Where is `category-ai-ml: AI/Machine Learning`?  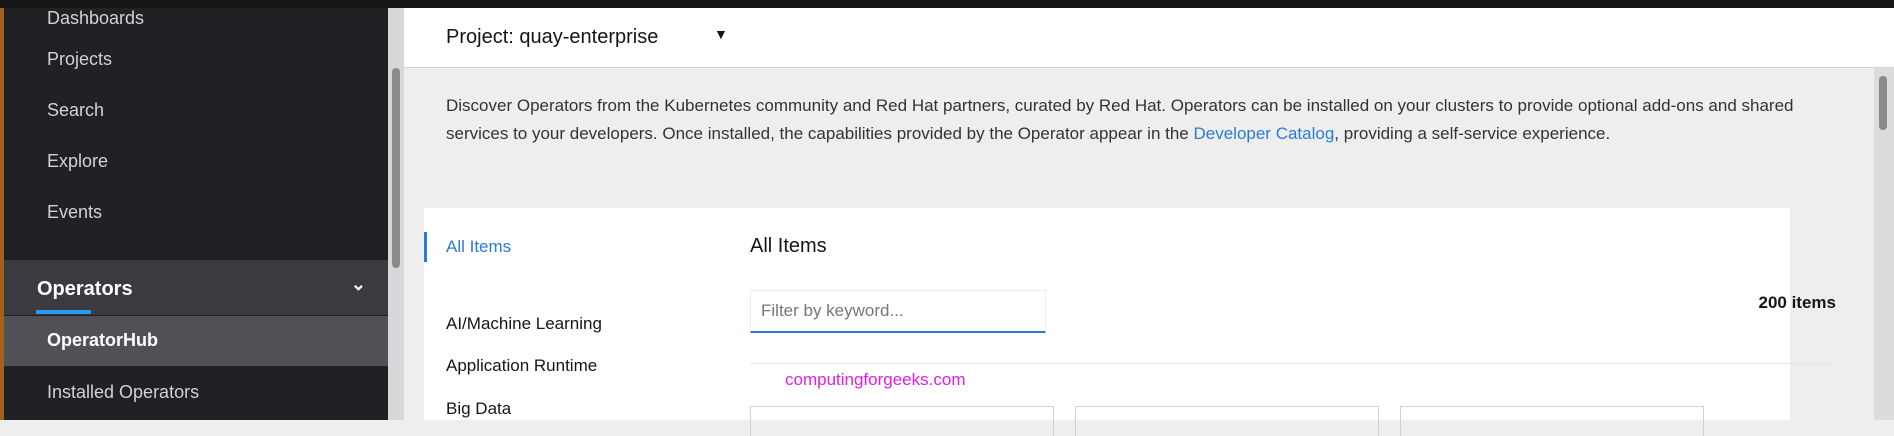 category-ai-ml: AI/Machine Learning is located at coordinates (524, 324).